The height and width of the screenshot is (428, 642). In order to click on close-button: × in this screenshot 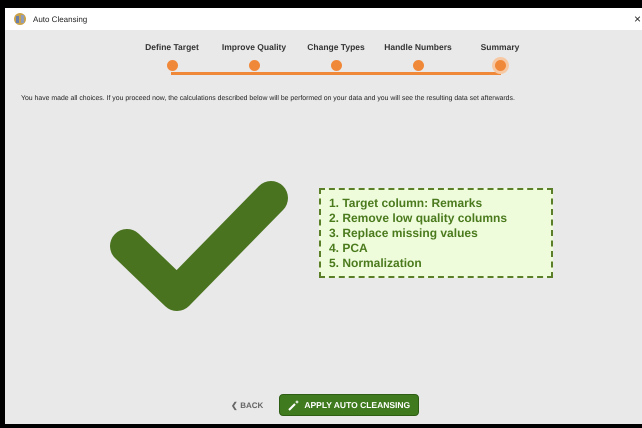, I will do `click(637, 19)`.